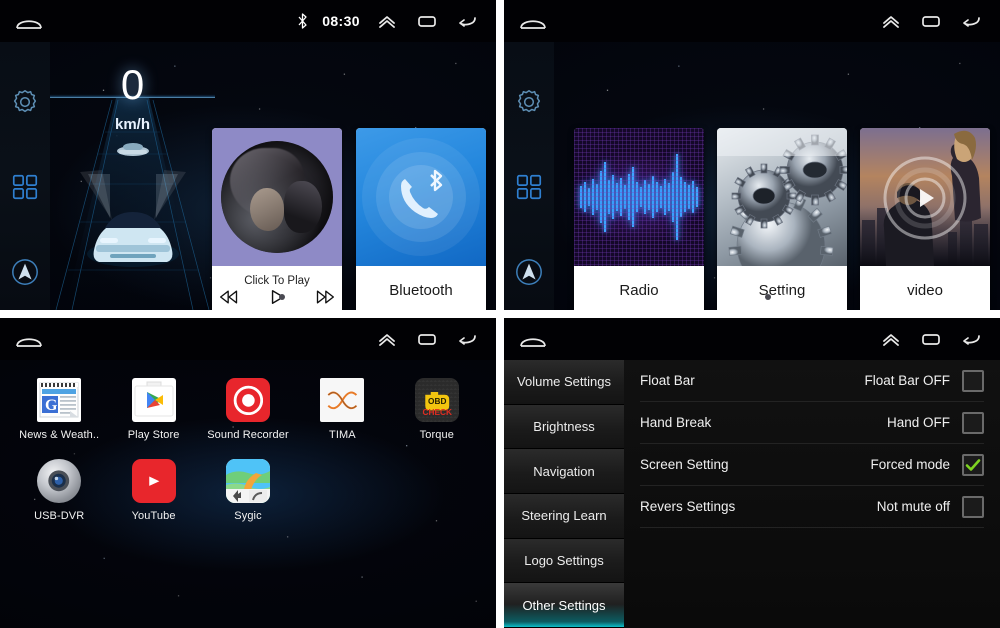  Describe the element at coordinates (564, 382) in the screenshot. I see `settings-tab-volume: Volume Settings` at that location.